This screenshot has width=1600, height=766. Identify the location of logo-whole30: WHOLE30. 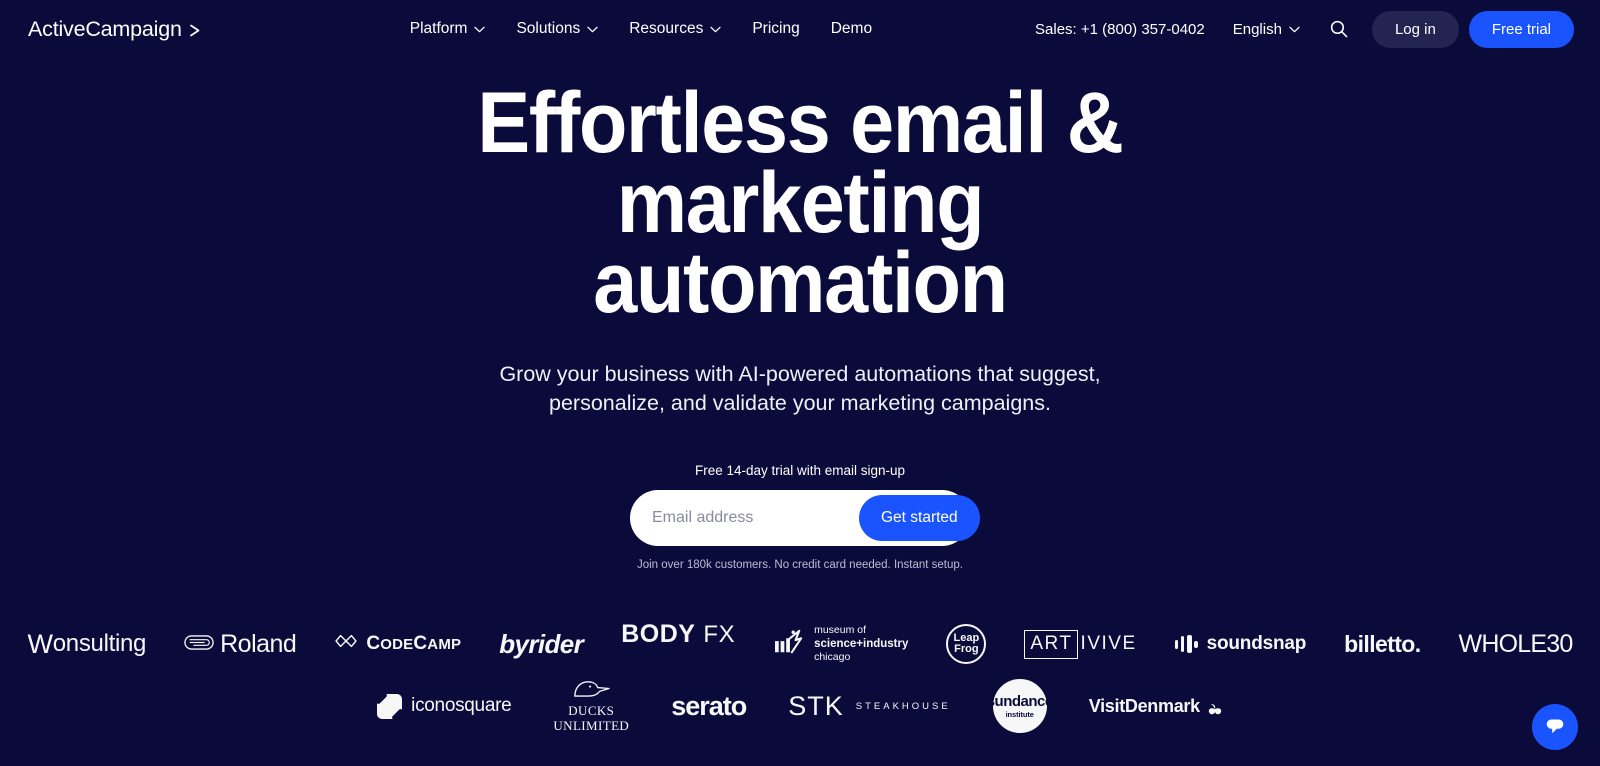
(1516, 643).